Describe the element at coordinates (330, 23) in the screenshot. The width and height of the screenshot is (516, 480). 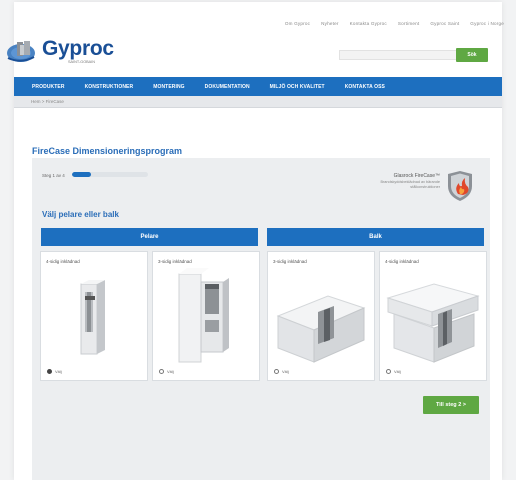
I see `toplink-2: Nyheter` at that location.